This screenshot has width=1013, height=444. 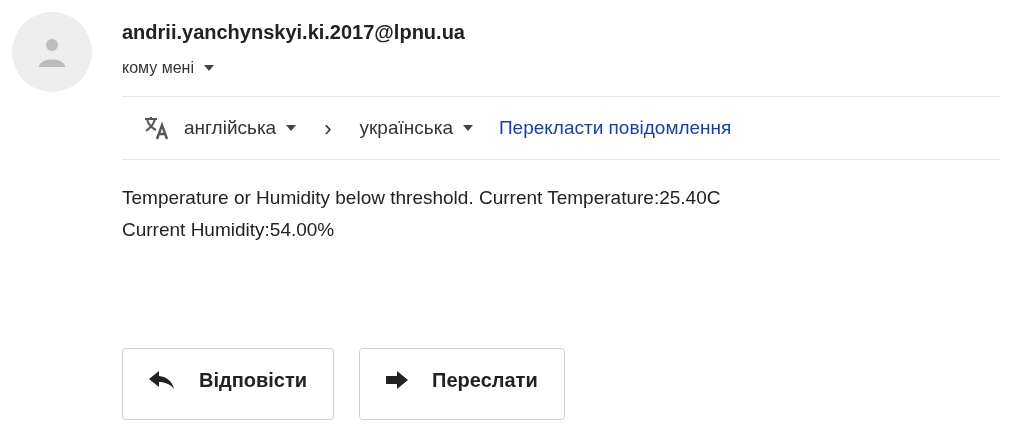 What do you see at coordinates (229, 230) in the screenshot?
I see `message-text: Current Humidity:54.00%` at bounding box center [229, 230].